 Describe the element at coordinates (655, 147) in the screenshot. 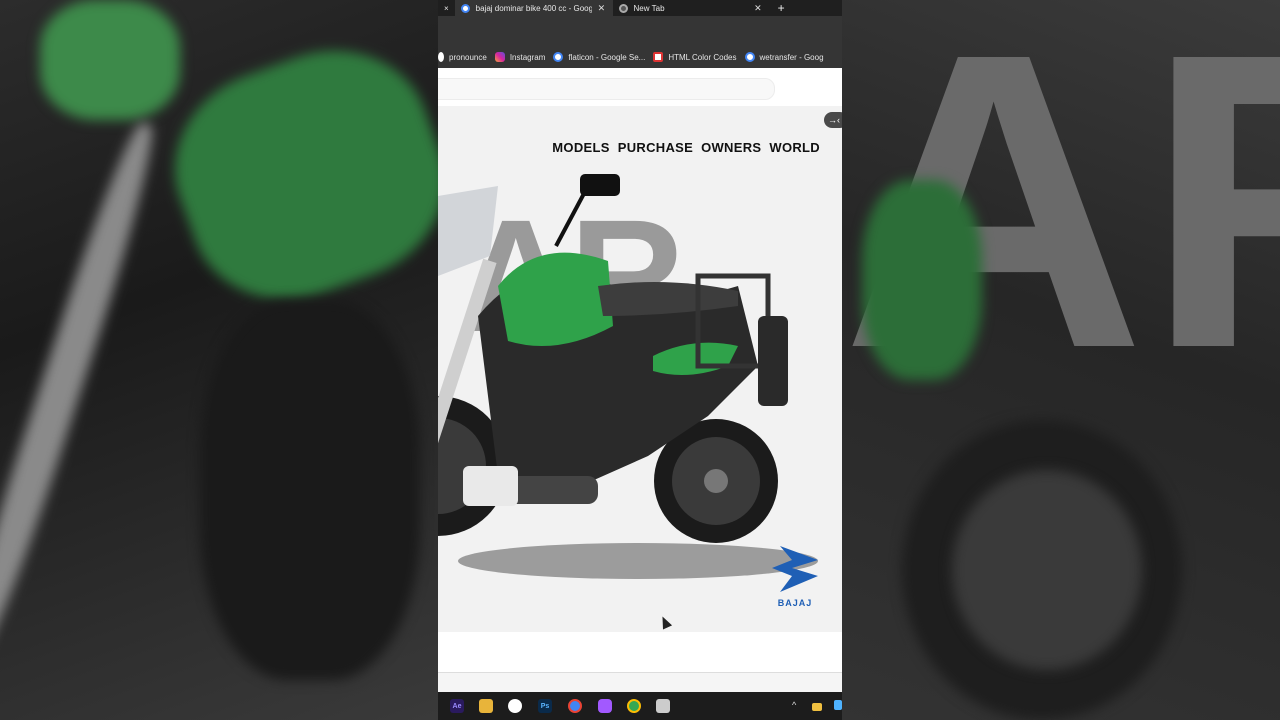

I see `nav-purchase: PURCHASE` at that location.